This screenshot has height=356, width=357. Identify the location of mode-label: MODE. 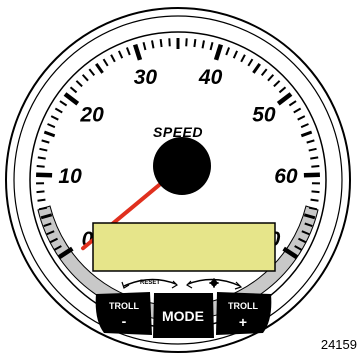
(183, 316).